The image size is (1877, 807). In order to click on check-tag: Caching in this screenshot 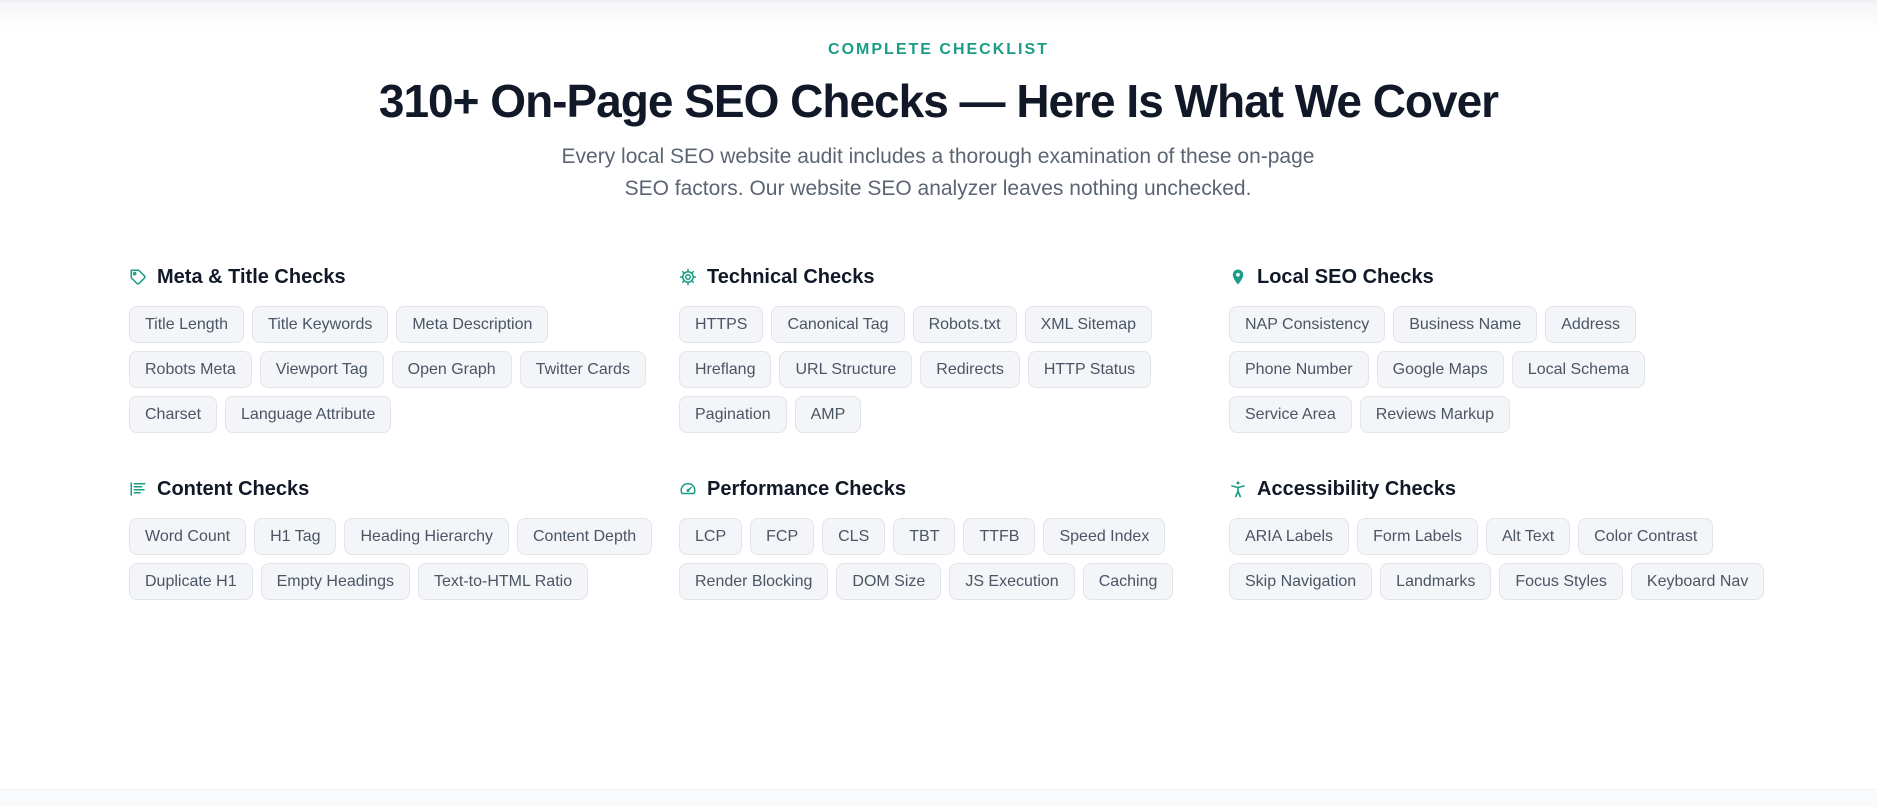, I will do `click(1128, 581)`.